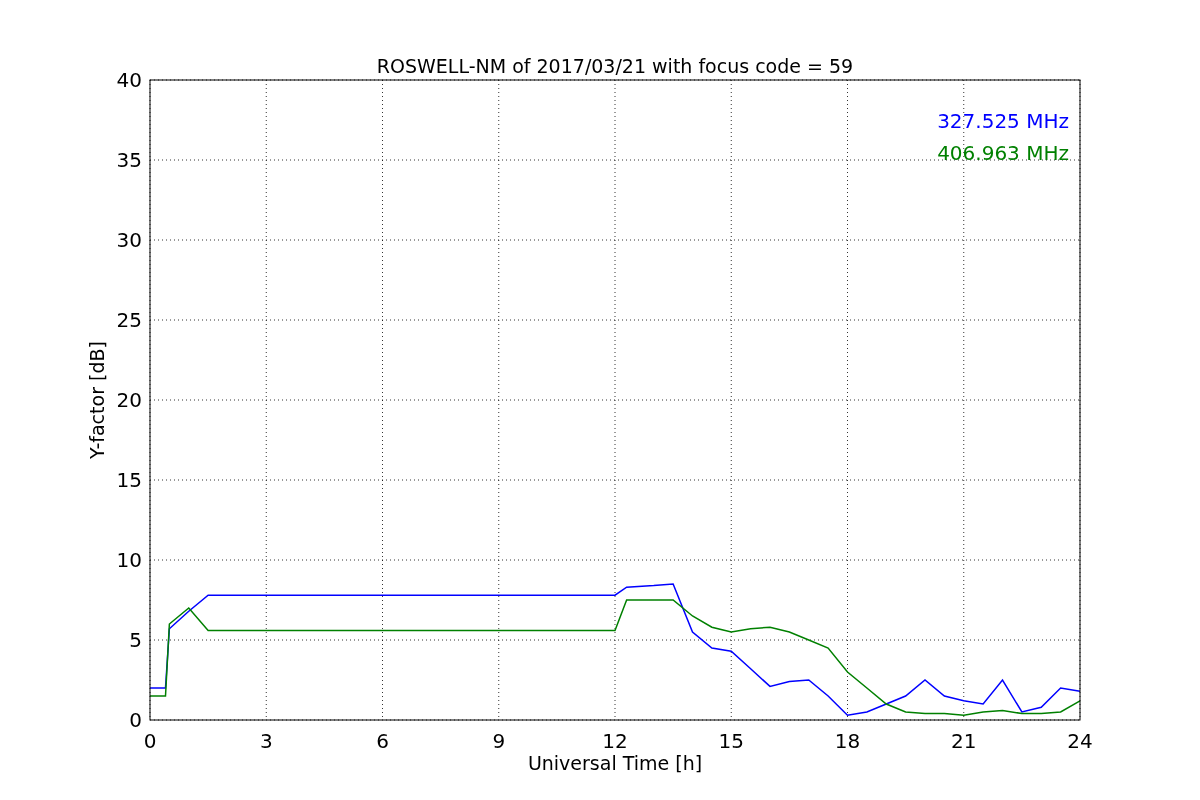 The width and height of the screenshot is (1200, 800). Describe the element at coordinates (129, 320) in the screenshot. I see `y-tick-label: 25` at that location.